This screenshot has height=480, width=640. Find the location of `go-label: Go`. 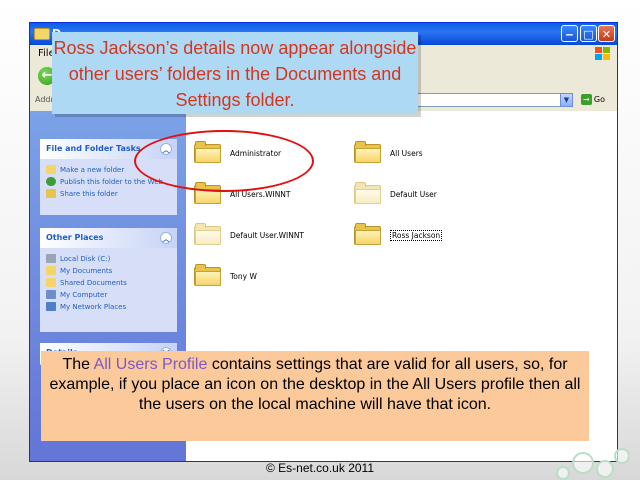

go-label: Go is located at coordinates (599, 99).